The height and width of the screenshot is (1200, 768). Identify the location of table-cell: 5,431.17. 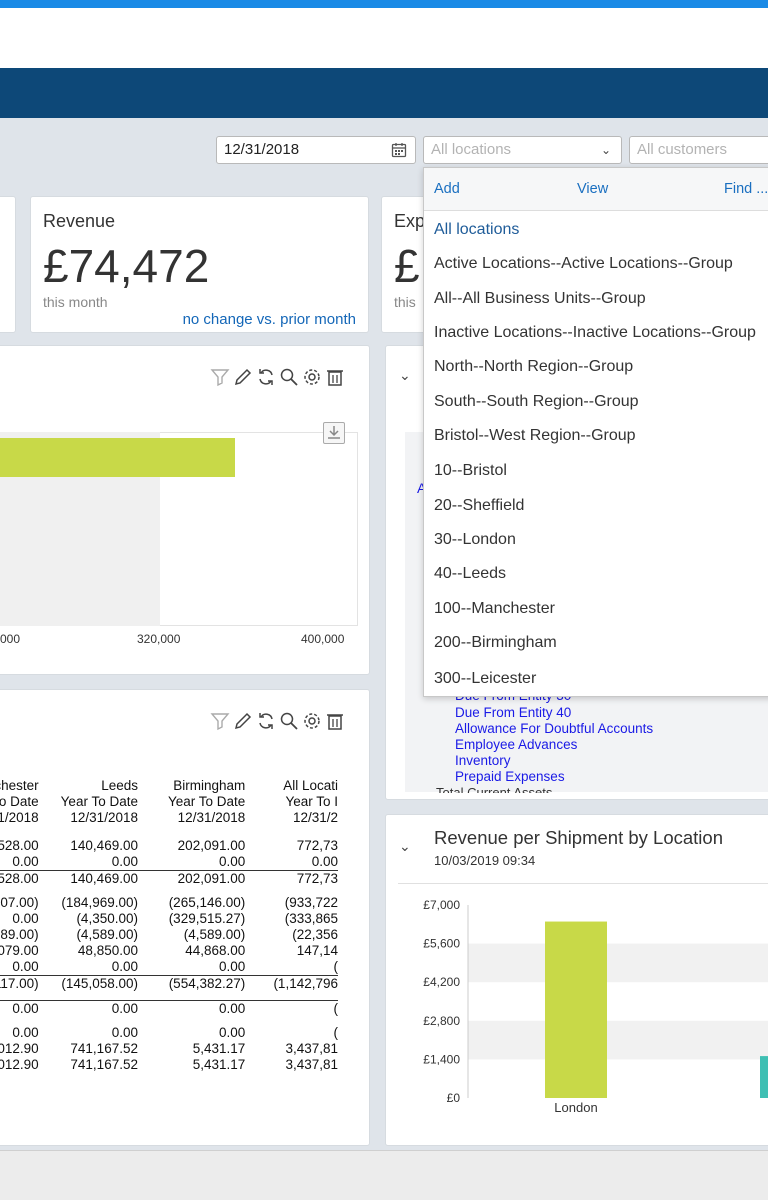
(219, 1064).